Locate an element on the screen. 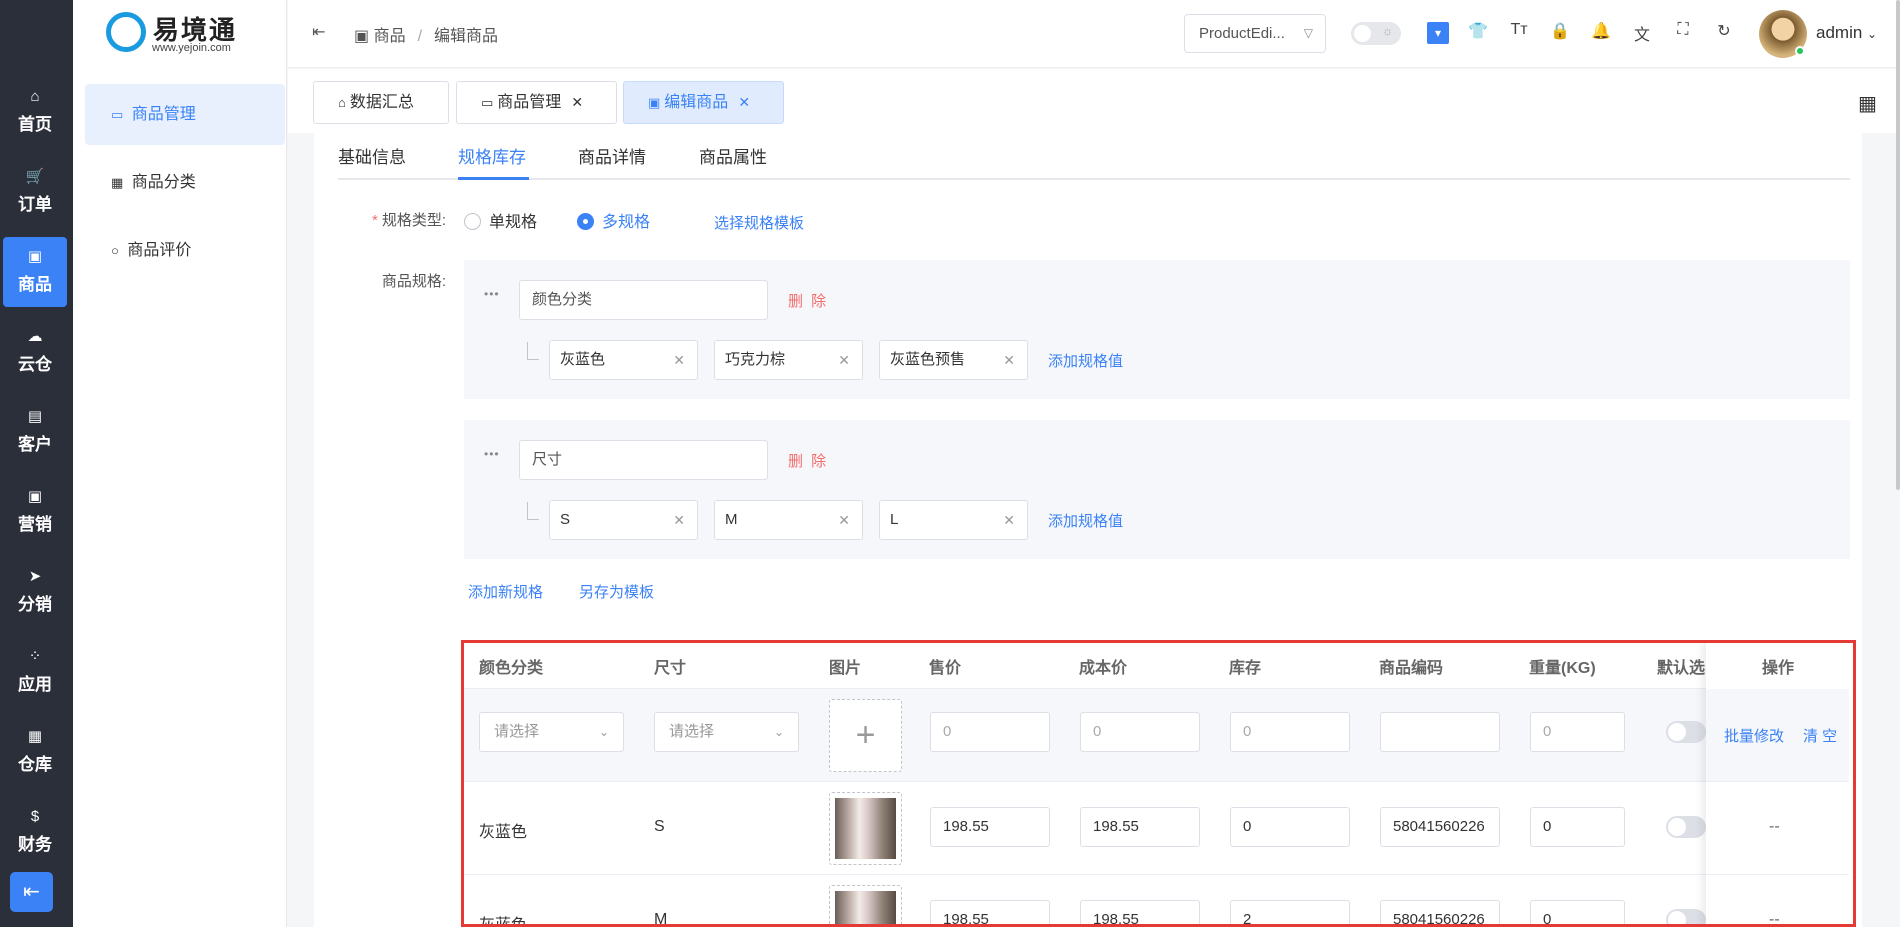 The image size is (1900, 927). radio-single-spec: 单规格 is located at coordinates (500, 220).